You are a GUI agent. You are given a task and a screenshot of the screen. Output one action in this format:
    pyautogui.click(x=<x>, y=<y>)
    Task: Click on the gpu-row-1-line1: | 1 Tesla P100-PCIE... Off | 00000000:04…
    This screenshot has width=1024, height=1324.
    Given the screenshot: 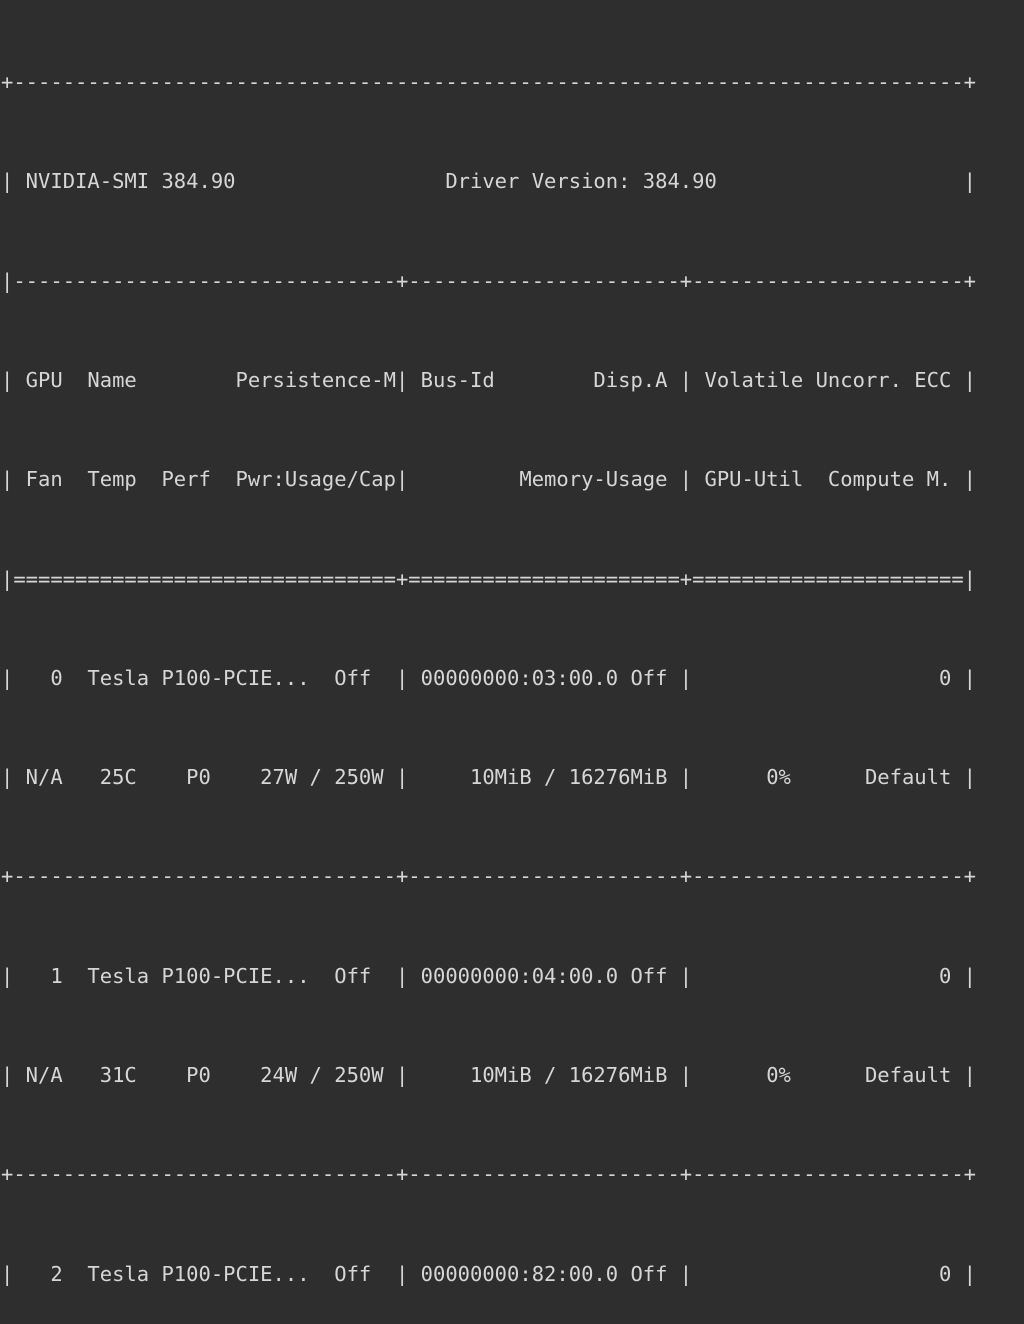 What is the action you would take?
    pyautogui.click(x=489, y=975)
    